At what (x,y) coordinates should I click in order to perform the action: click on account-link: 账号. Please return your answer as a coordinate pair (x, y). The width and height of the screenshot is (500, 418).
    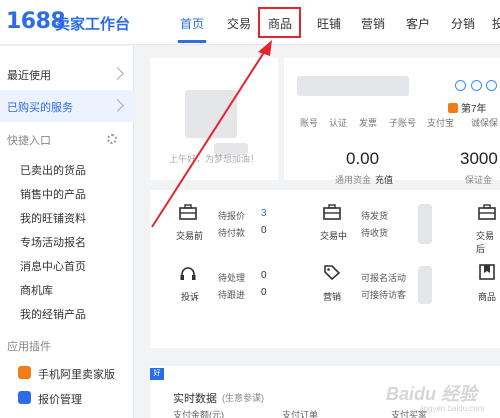
    Looking at the image, I should click on (309, 122).